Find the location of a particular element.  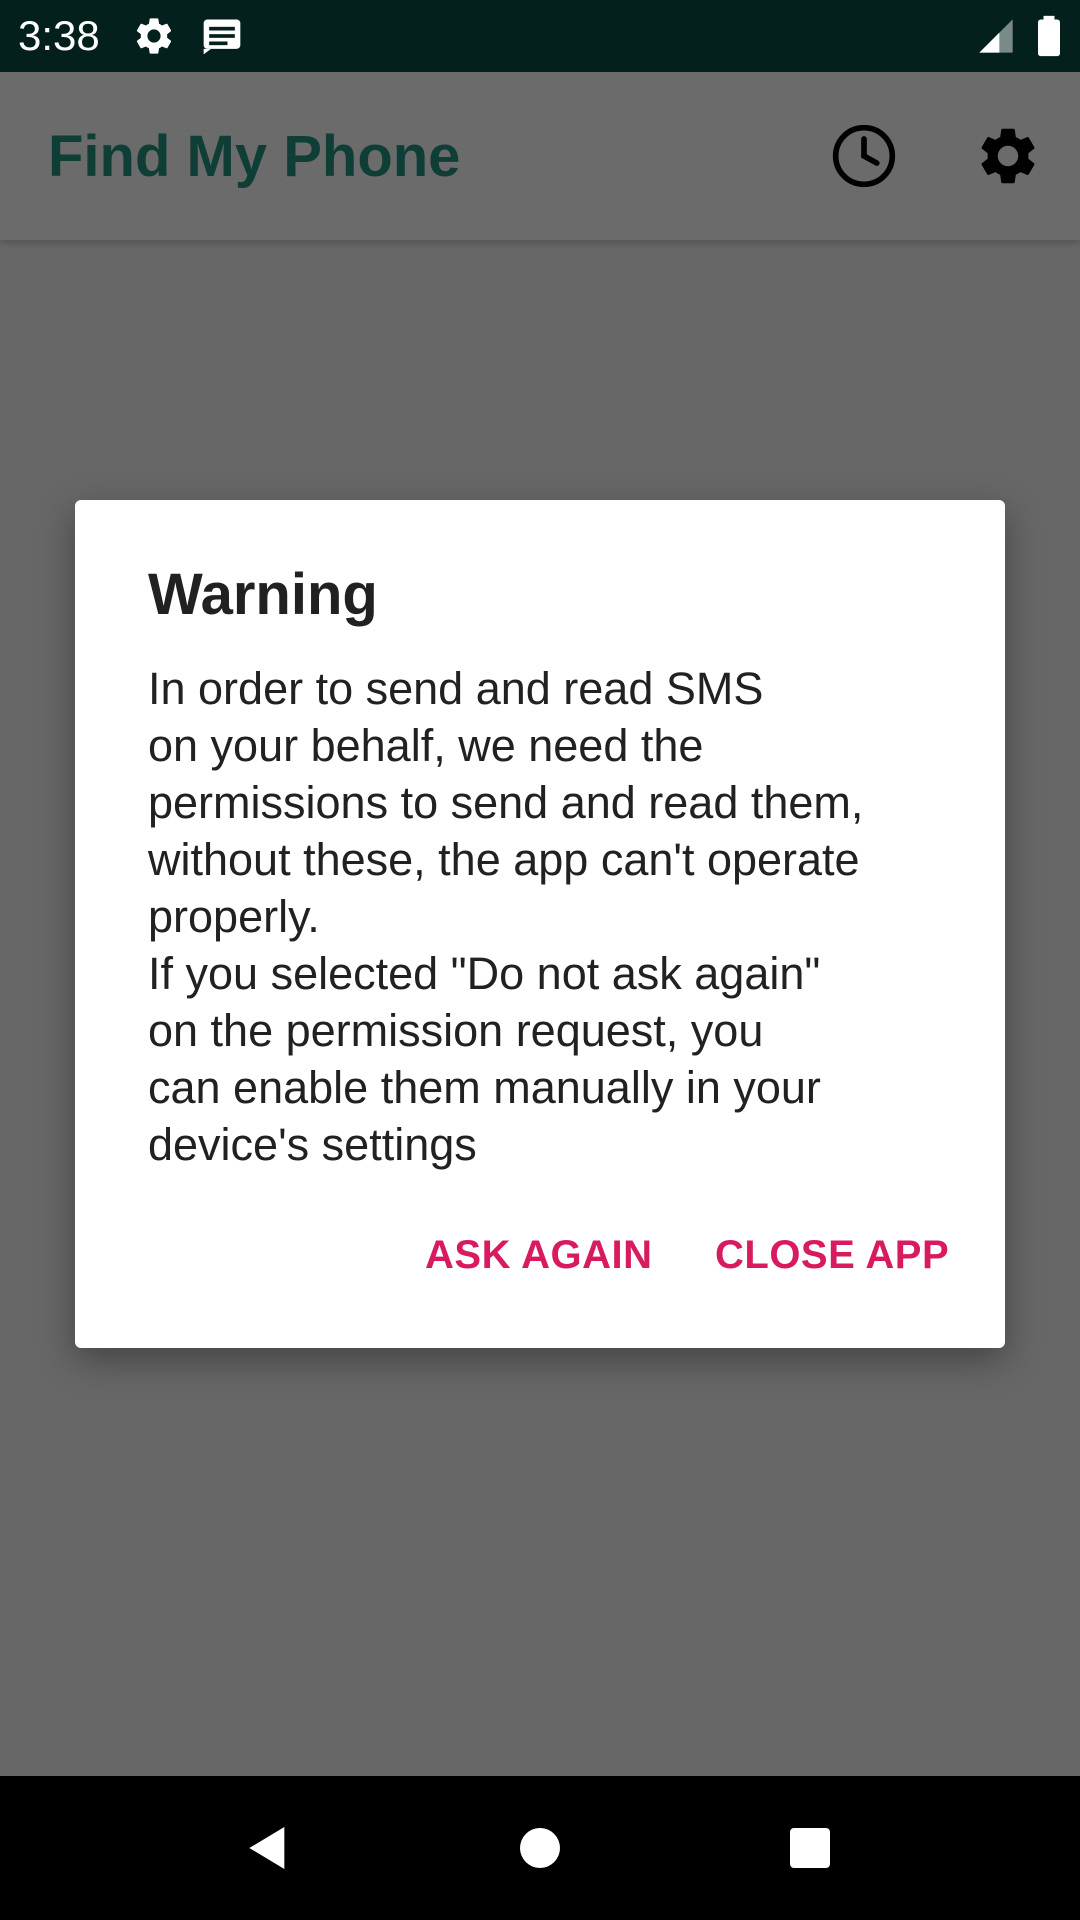

home-icon is located at coordinates (540, 1848).